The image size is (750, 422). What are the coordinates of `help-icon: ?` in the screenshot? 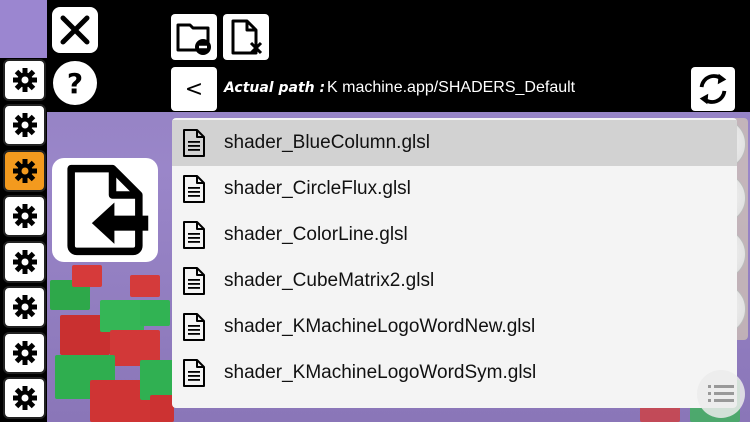 It's located at (75, 83).